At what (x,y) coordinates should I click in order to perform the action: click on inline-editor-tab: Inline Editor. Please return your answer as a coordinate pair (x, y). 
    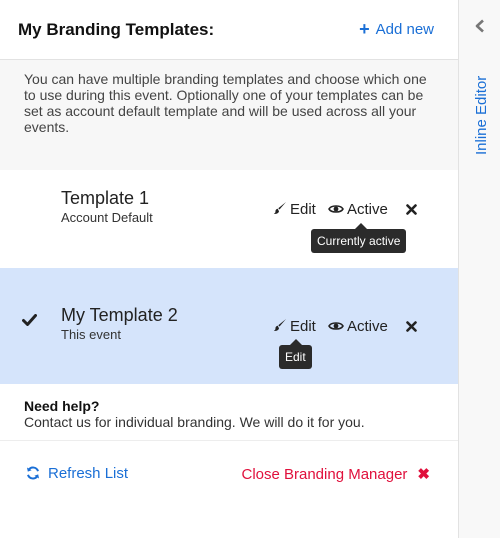
    Looking at the image, I should click on (481, 115).